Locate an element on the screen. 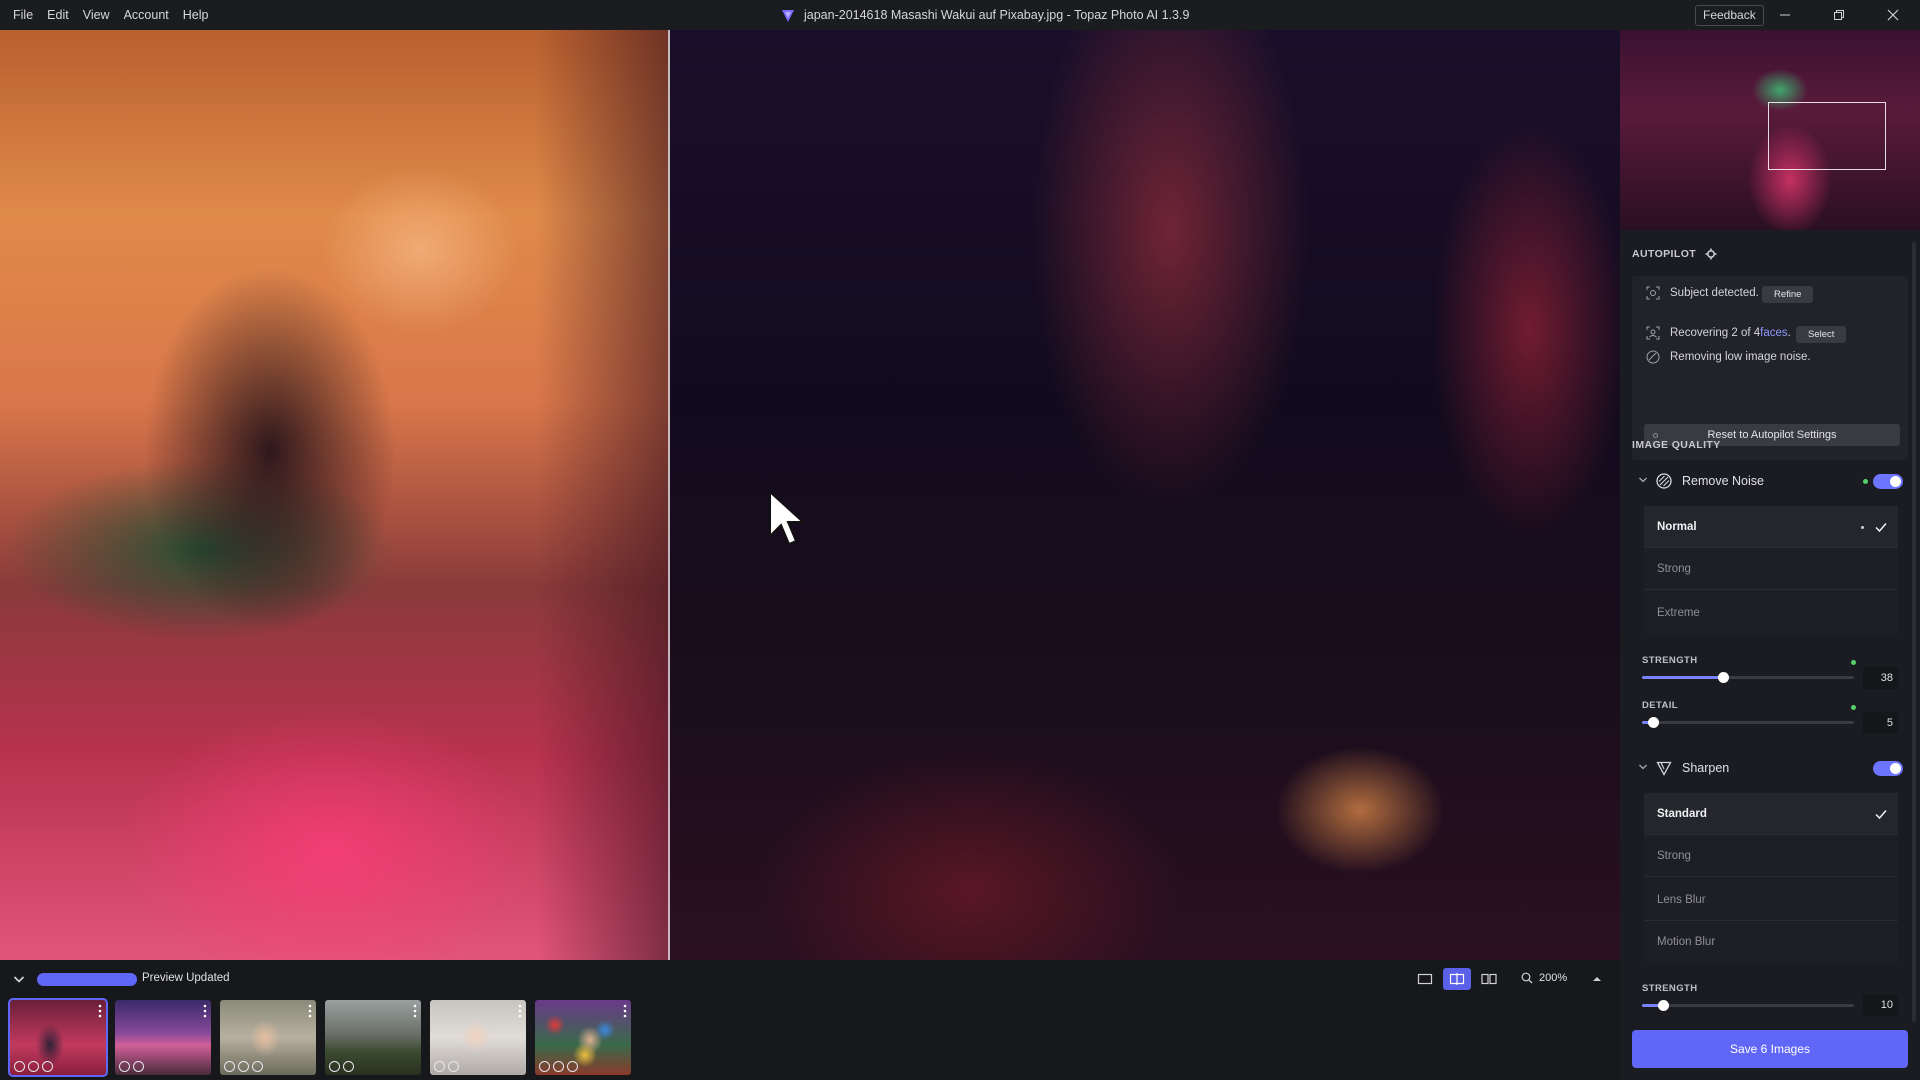 This screenshot has width=1920, height=1080. autopilot-label: AUTOPILOT is located at coordinates (1664, 254).